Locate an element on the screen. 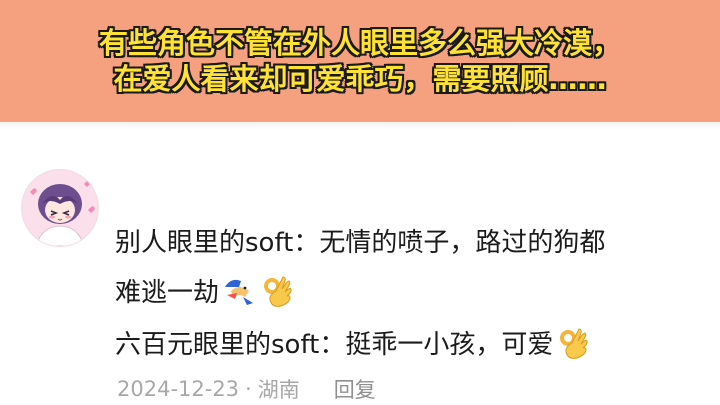  comment-location: 湖南 is located at coordinates (278, 390).